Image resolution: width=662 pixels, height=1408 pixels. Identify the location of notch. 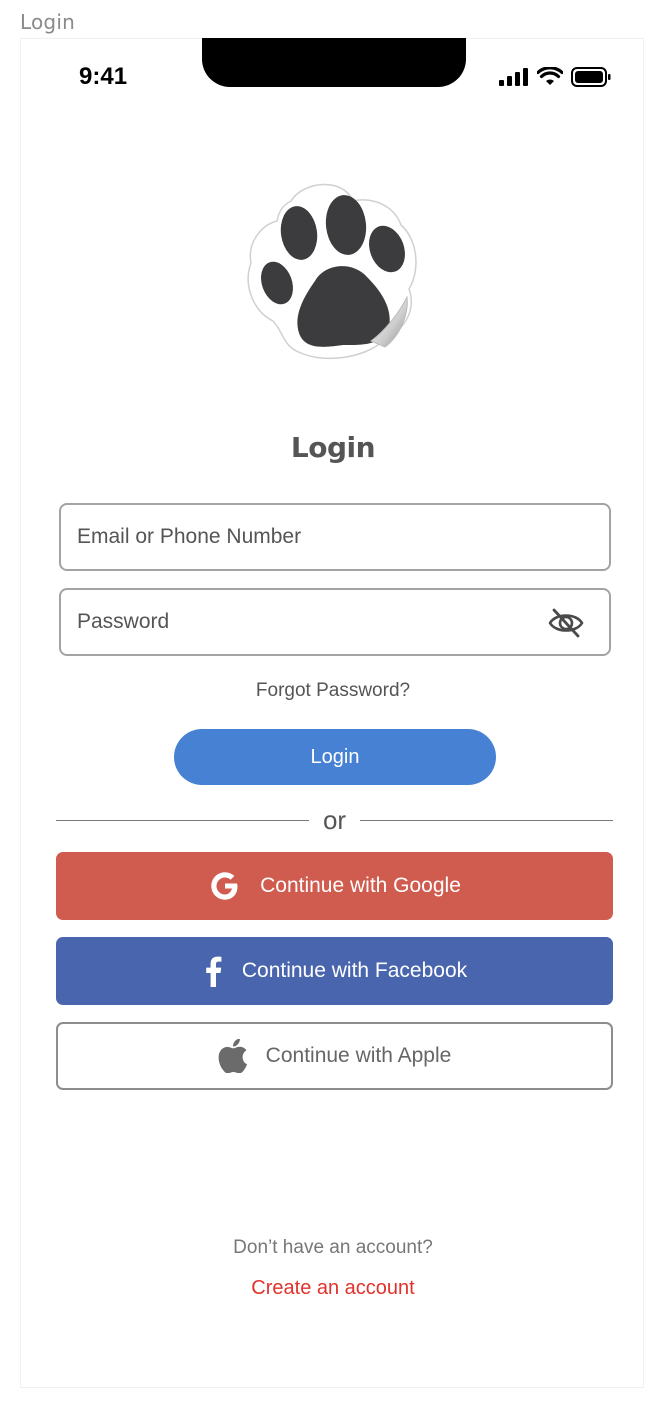
(334, 62).